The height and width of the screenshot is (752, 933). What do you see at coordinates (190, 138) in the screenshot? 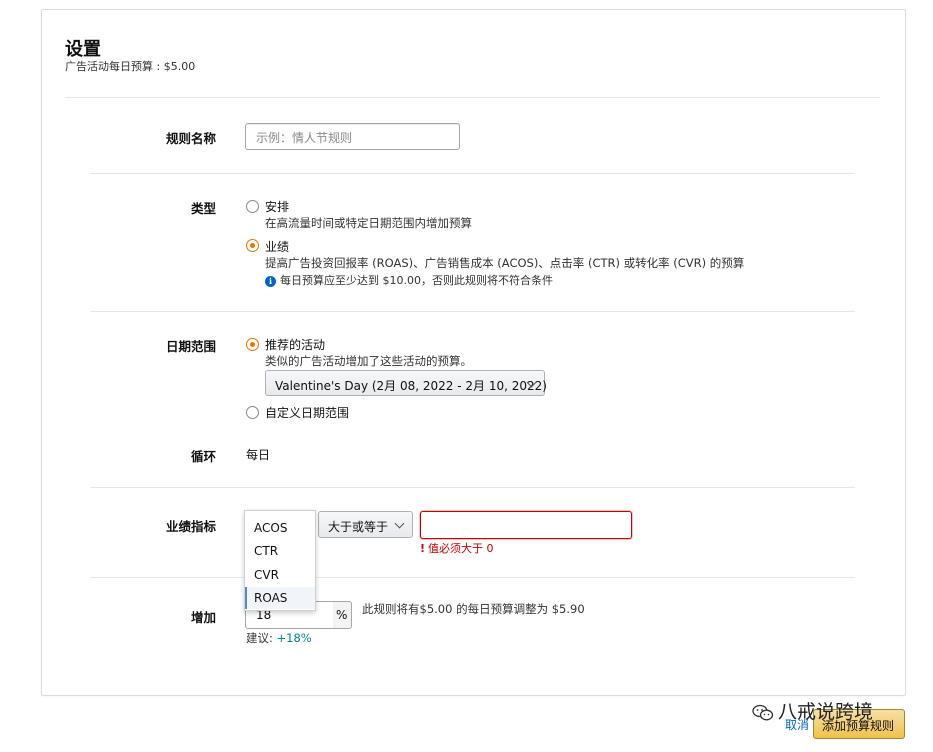
I see `rule-name-label: 规则名称` at bounding box center [190, 138].